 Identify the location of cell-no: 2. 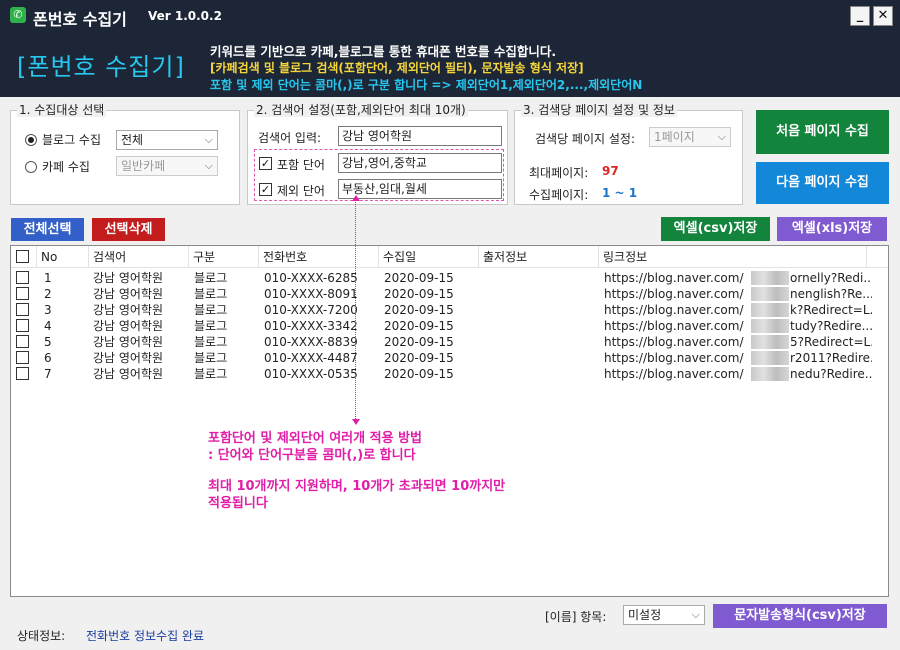
(48, 294).